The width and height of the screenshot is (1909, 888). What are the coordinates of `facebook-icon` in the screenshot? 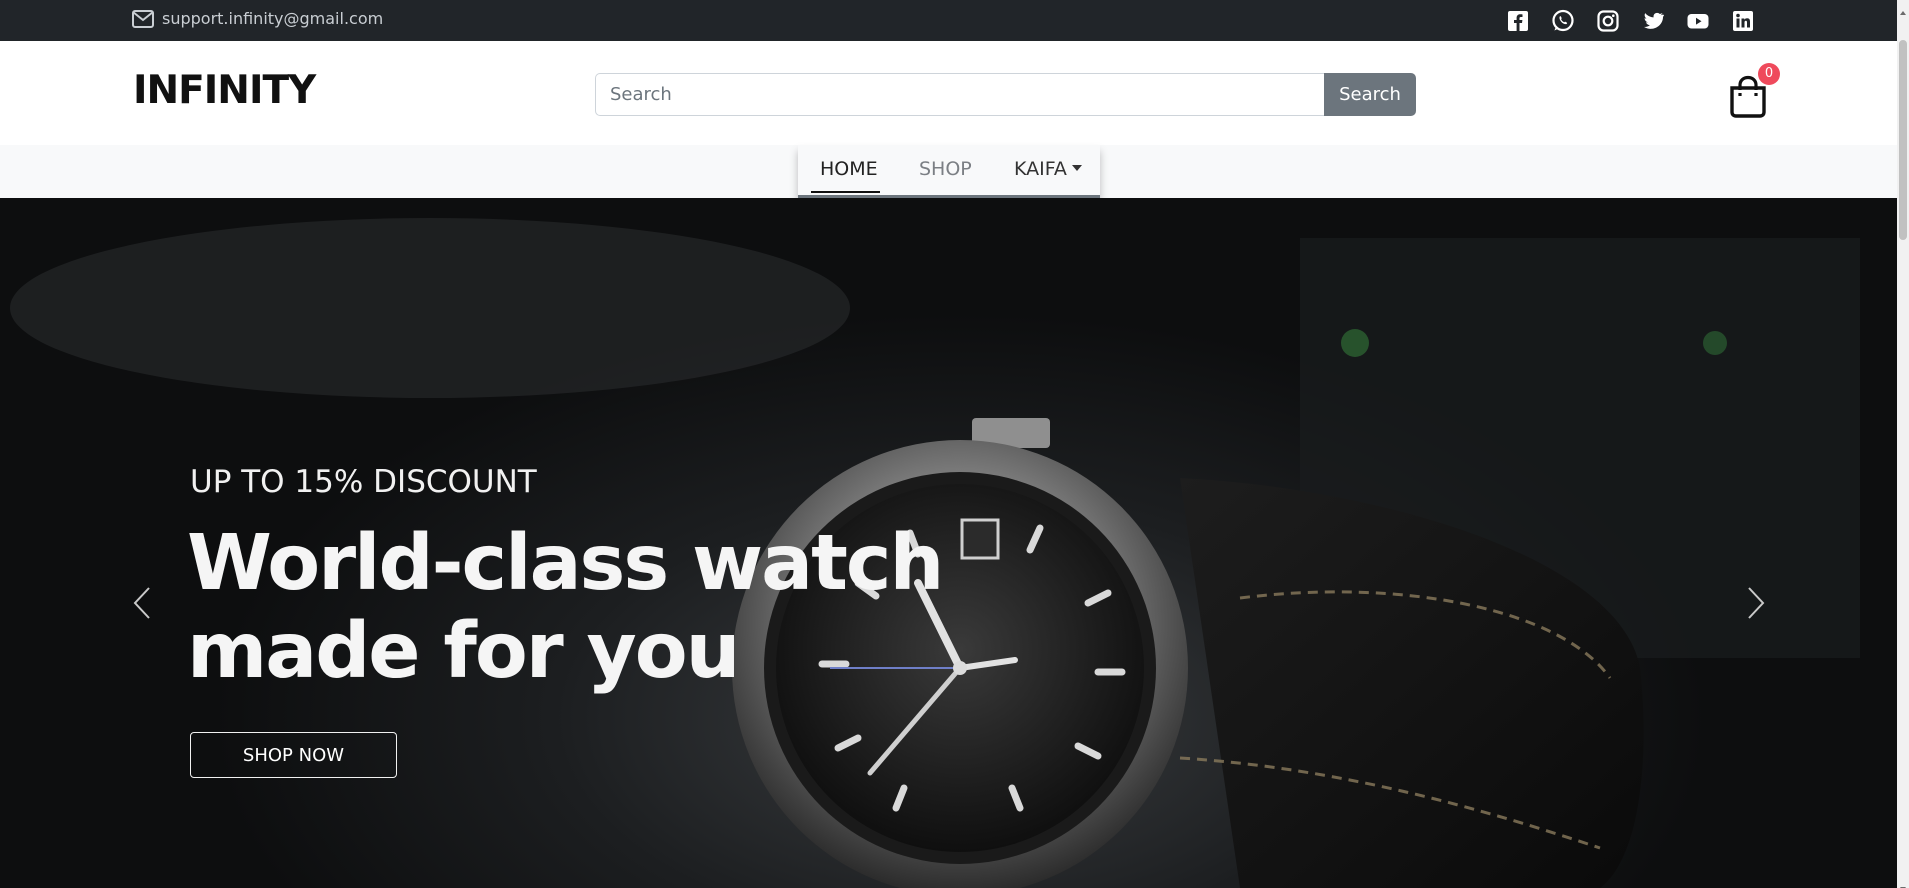 It's located at (1518, 21).